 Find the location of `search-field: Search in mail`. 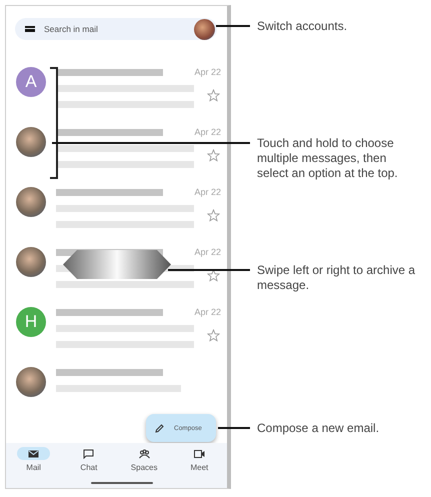

search-field: Search in mail is located at coordinates (116, 29).